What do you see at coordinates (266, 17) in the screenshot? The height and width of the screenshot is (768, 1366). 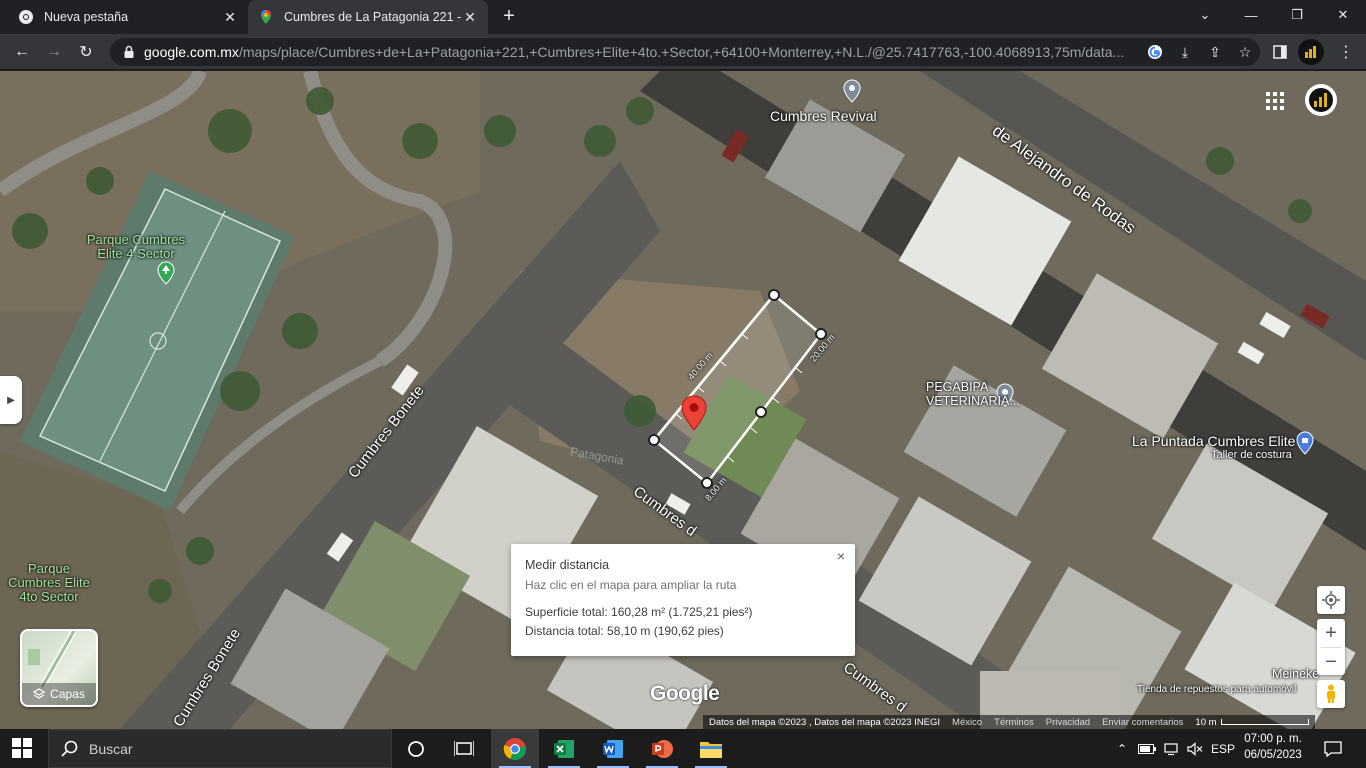 I see `maps-pin-icon` at bounding box center [266, 17].